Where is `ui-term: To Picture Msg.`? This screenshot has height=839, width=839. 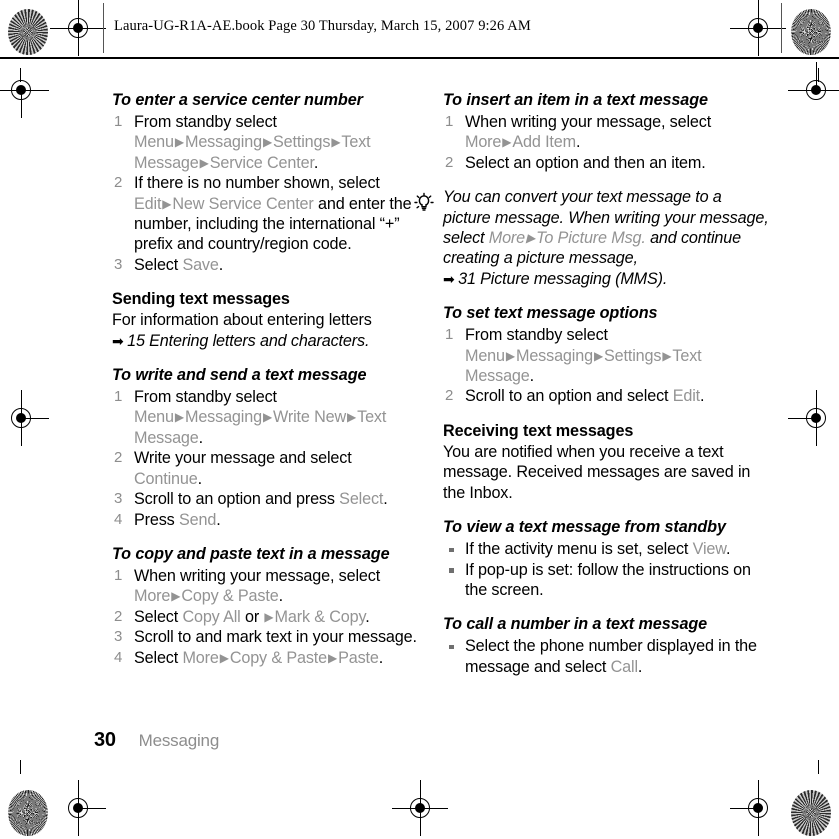
ui-term: To Picture Msg. is located at coordinates (591, 238).